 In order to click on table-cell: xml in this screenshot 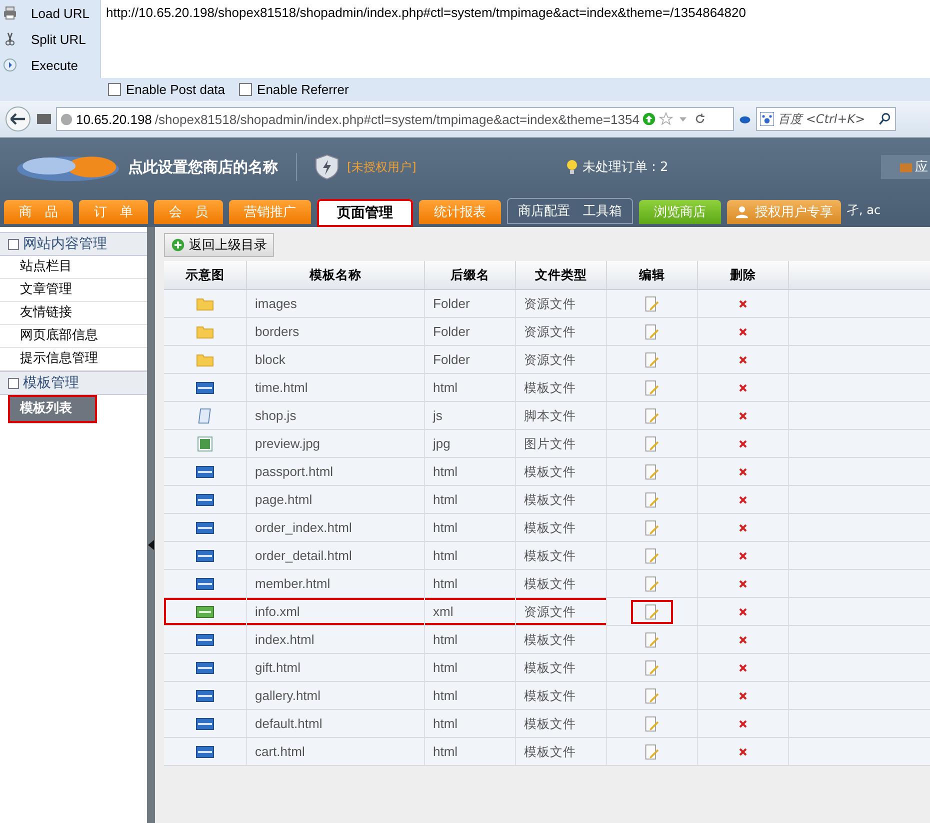, I will do `click(470, 612)`.